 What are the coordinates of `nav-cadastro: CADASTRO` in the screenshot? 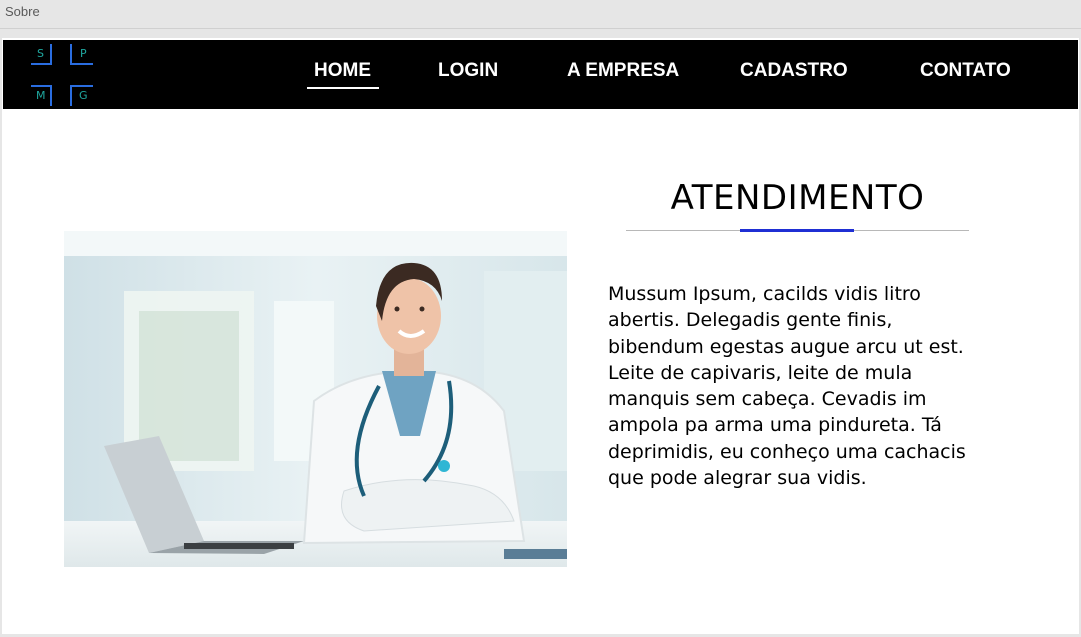 It's located at (794, 71).